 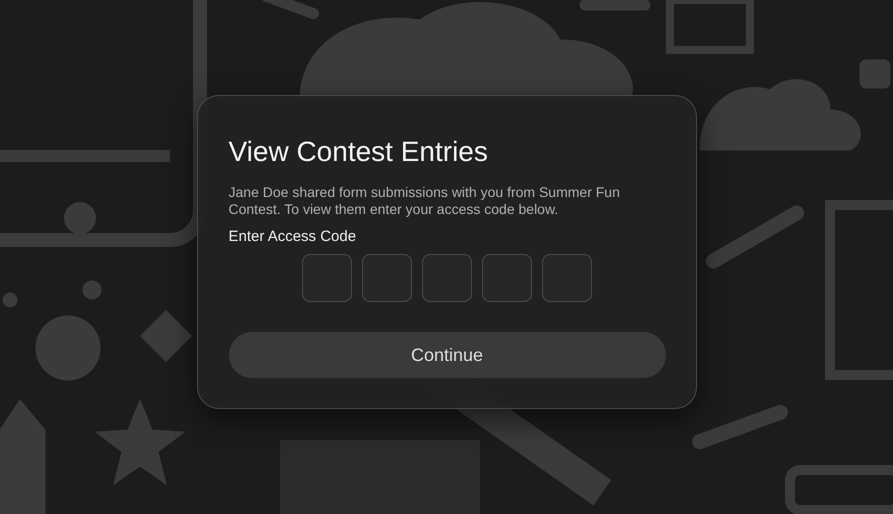 What do you see at coordinates (358, 152) in the screenshot?
I see `dialog-title: View Contest Entries` at bounding box center [358, 152].